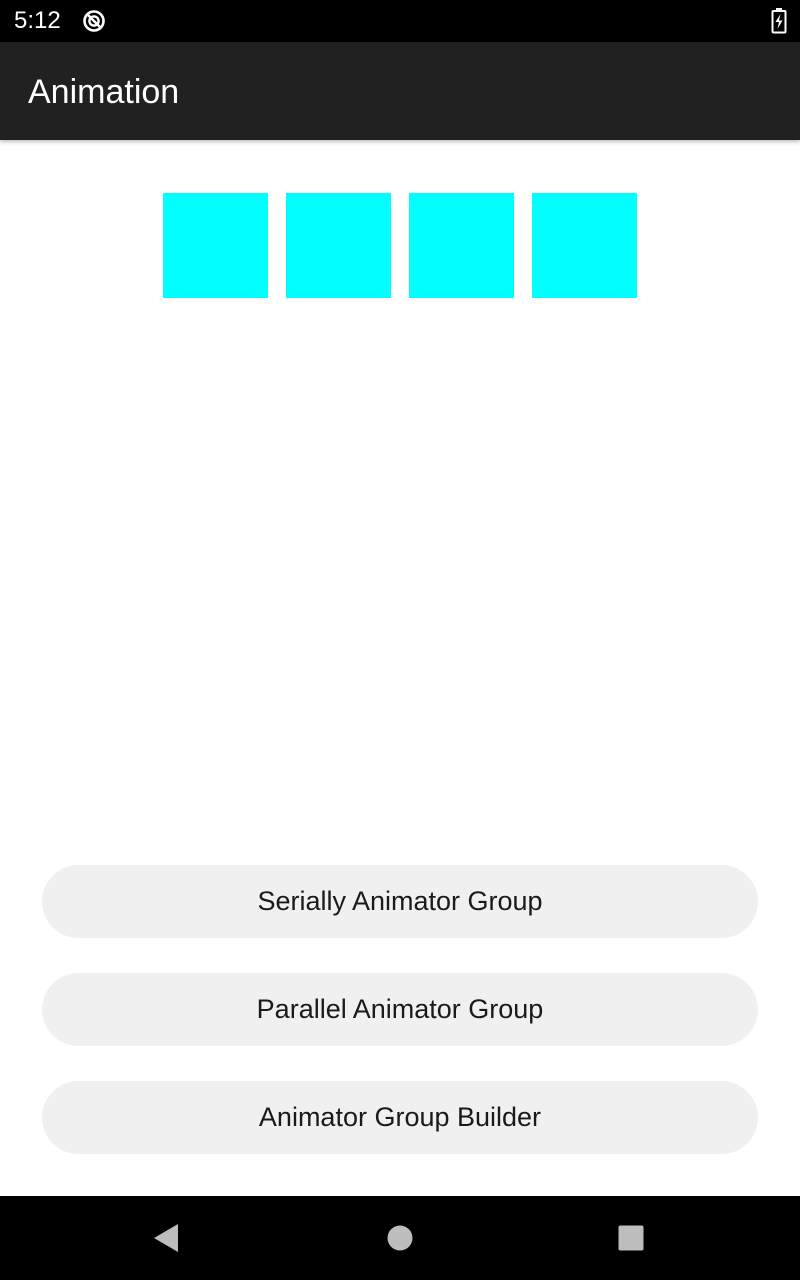 The width and height of the screenshot is (800, 1280). I want to click on sync-icon, so click(94, 21).